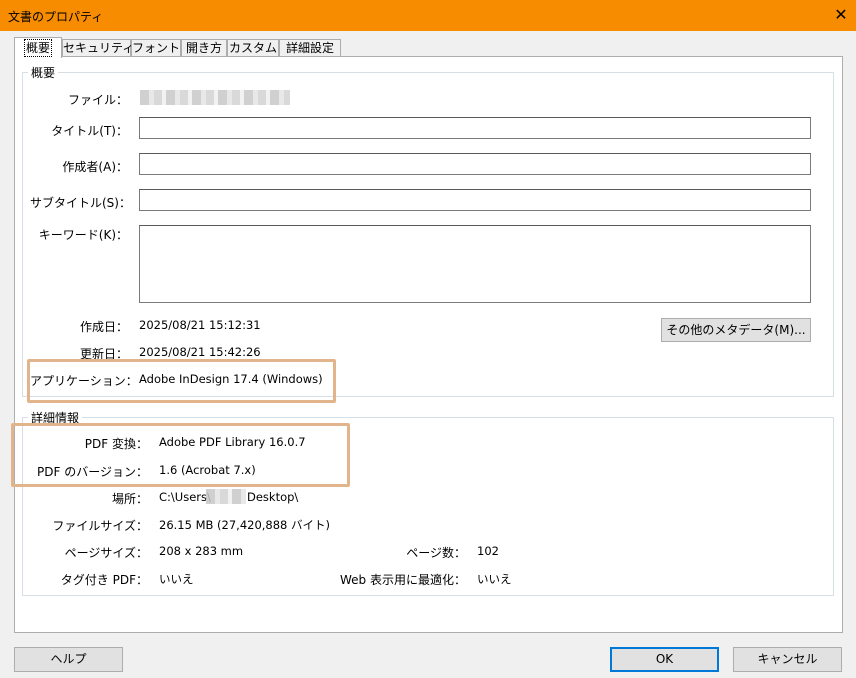 This screenshot has height=678, width=856. What do you see at coordinates (100, 526) in the screenshot?
I see `file-size-label: ファイルサイズ：` at bounding box center [100, 526].